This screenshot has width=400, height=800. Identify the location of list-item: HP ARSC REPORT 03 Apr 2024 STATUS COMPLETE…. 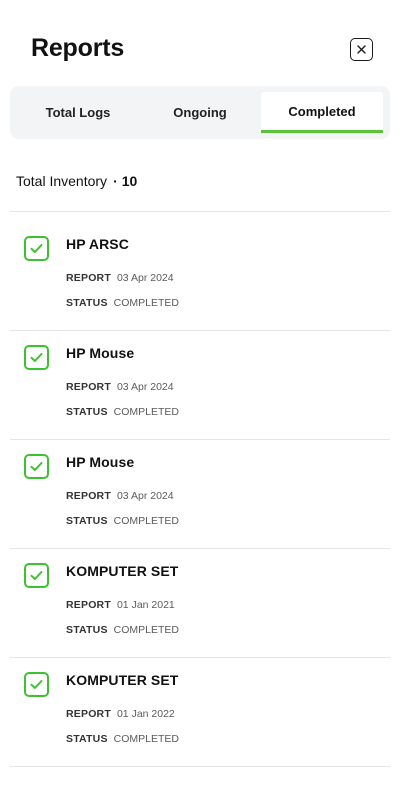
(200, 266).